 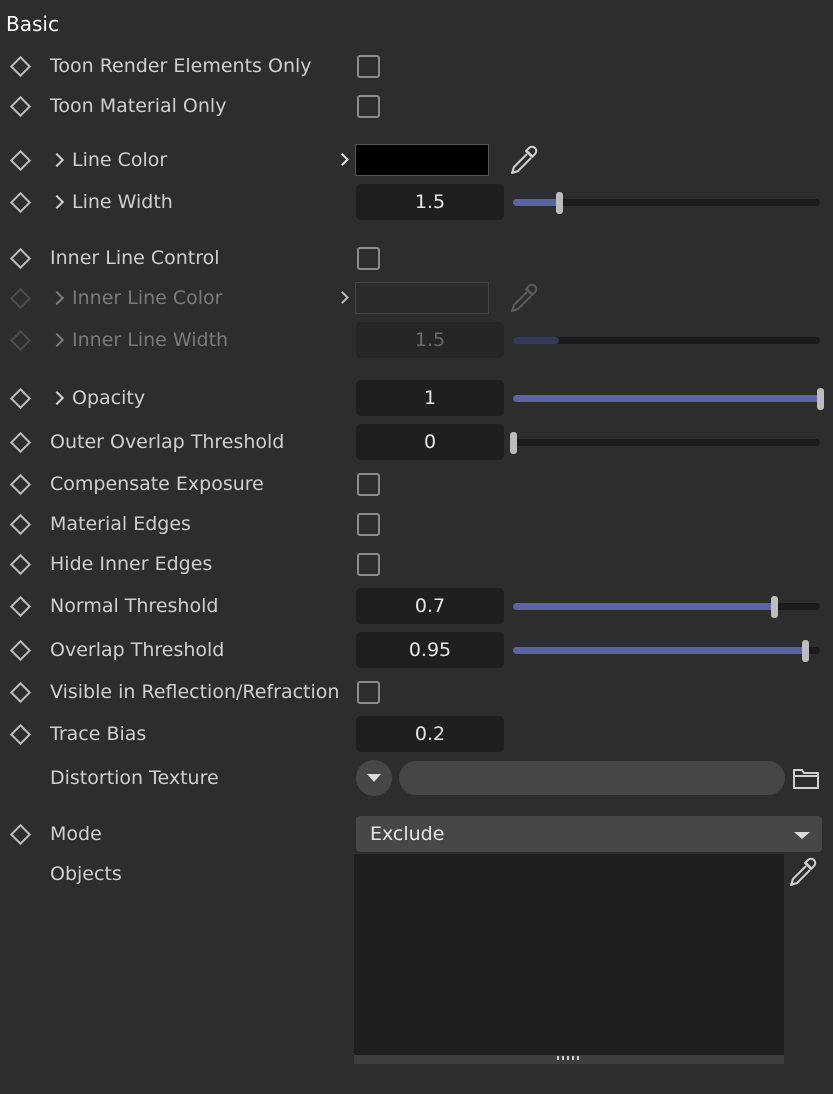 I want to click on triangle-down-icon, so click(x=802, y=835).